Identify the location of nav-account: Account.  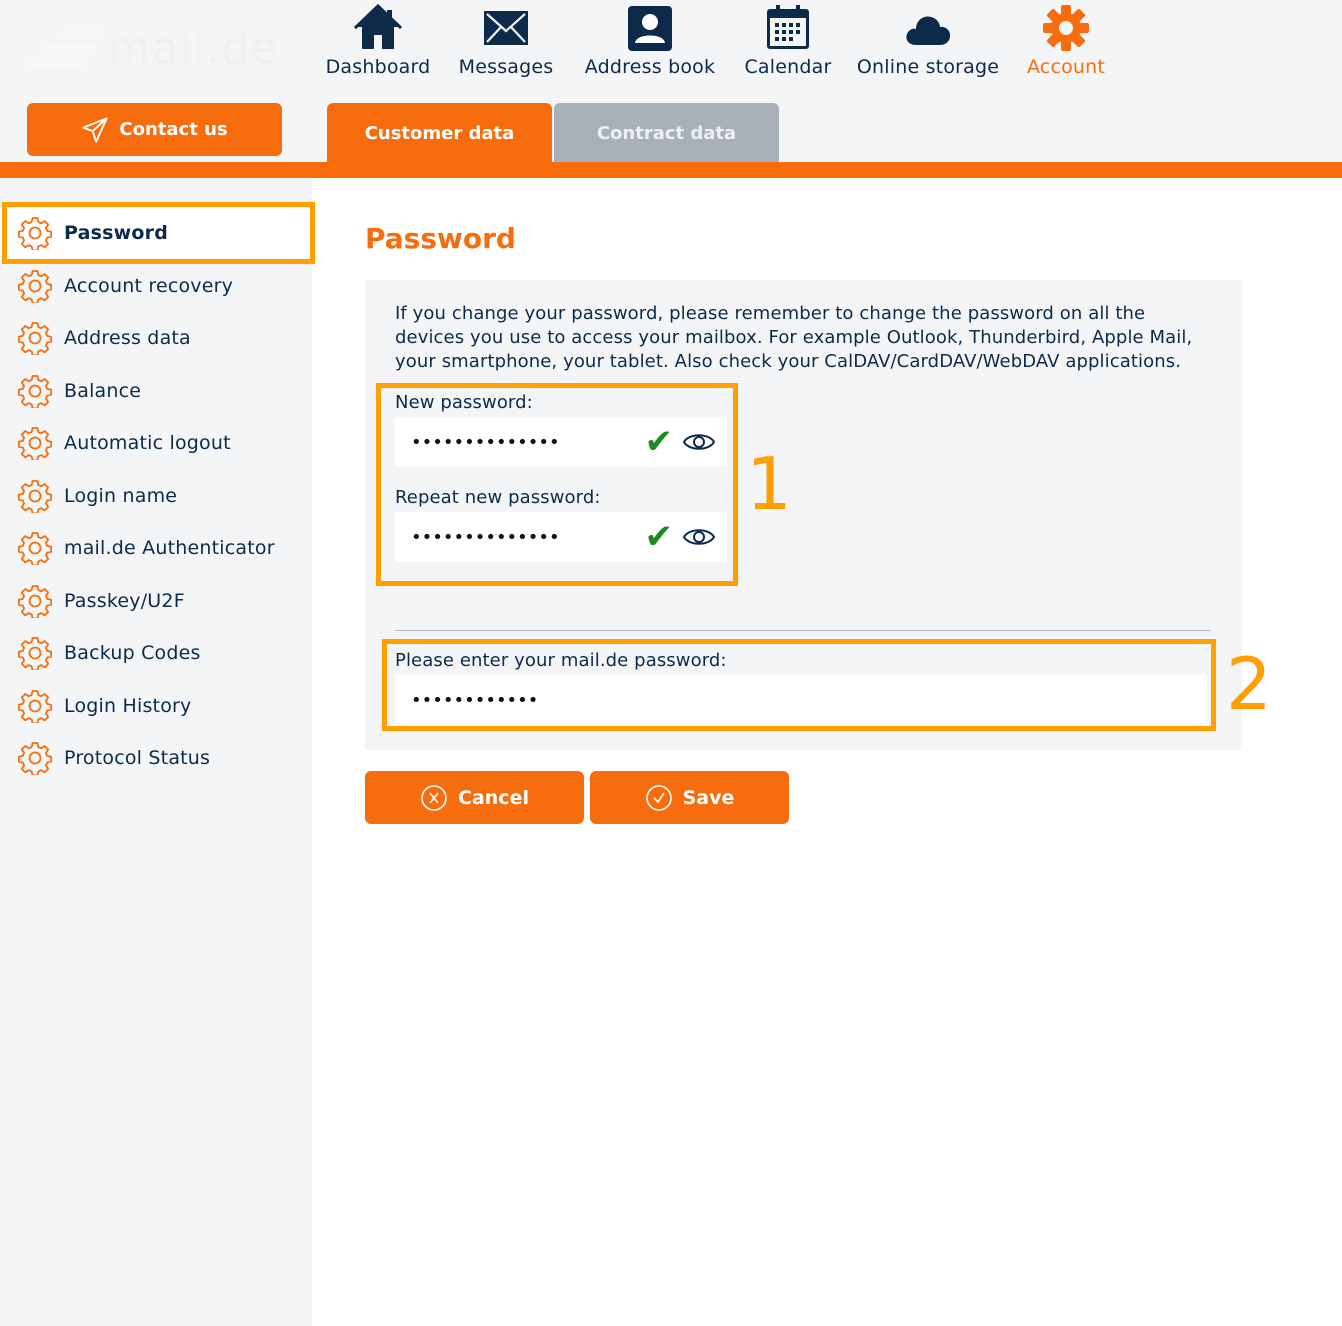
(1066, 45).